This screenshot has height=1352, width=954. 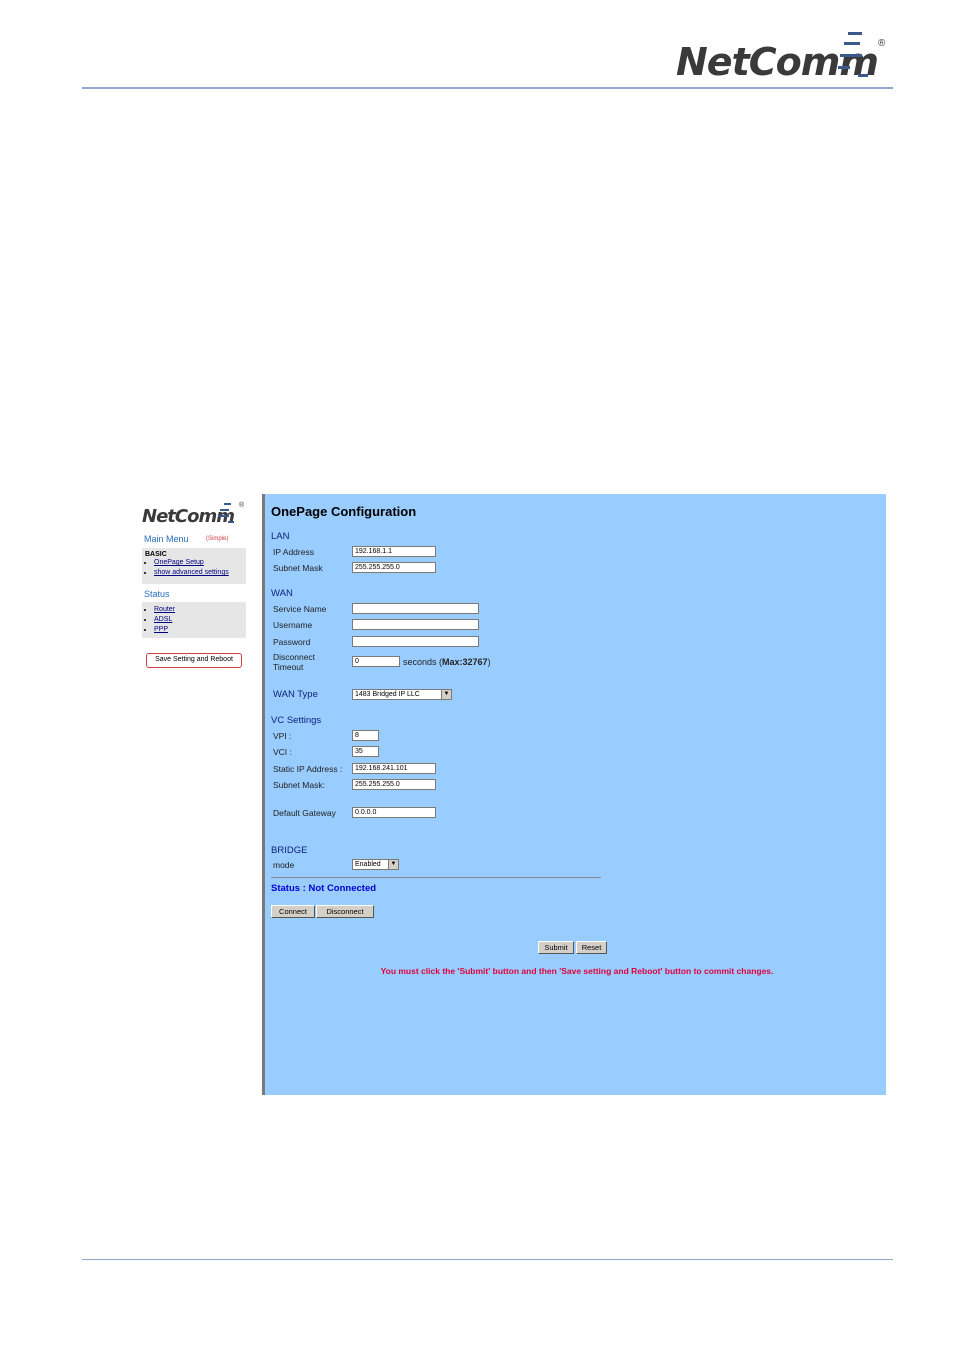 I want to click on onepage-setup-link: OnePage Setup, so click(x=179, y=562).